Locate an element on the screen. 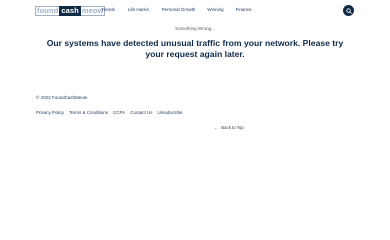 This screenshot has width=390, height=240. arrow-left-icon: ← is located at coordinates (216, 127).